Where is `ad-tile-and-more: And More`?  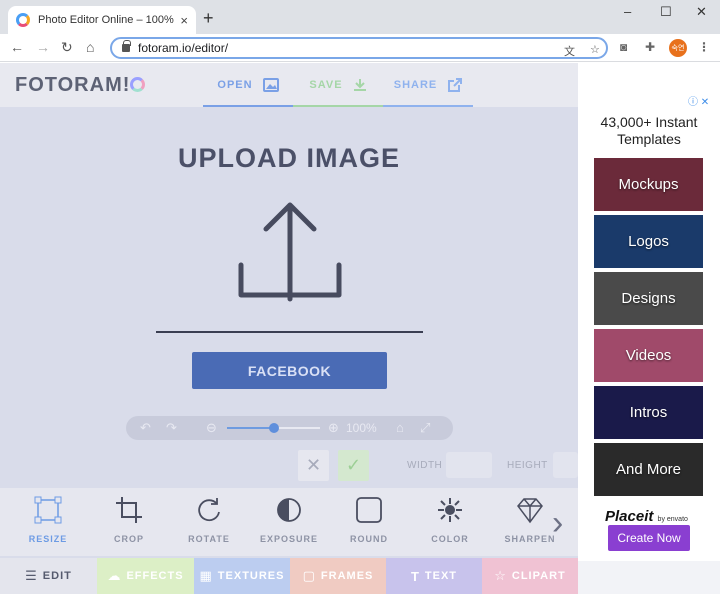 ad-tile-and-more: And More is located at coordinates (648, 469).